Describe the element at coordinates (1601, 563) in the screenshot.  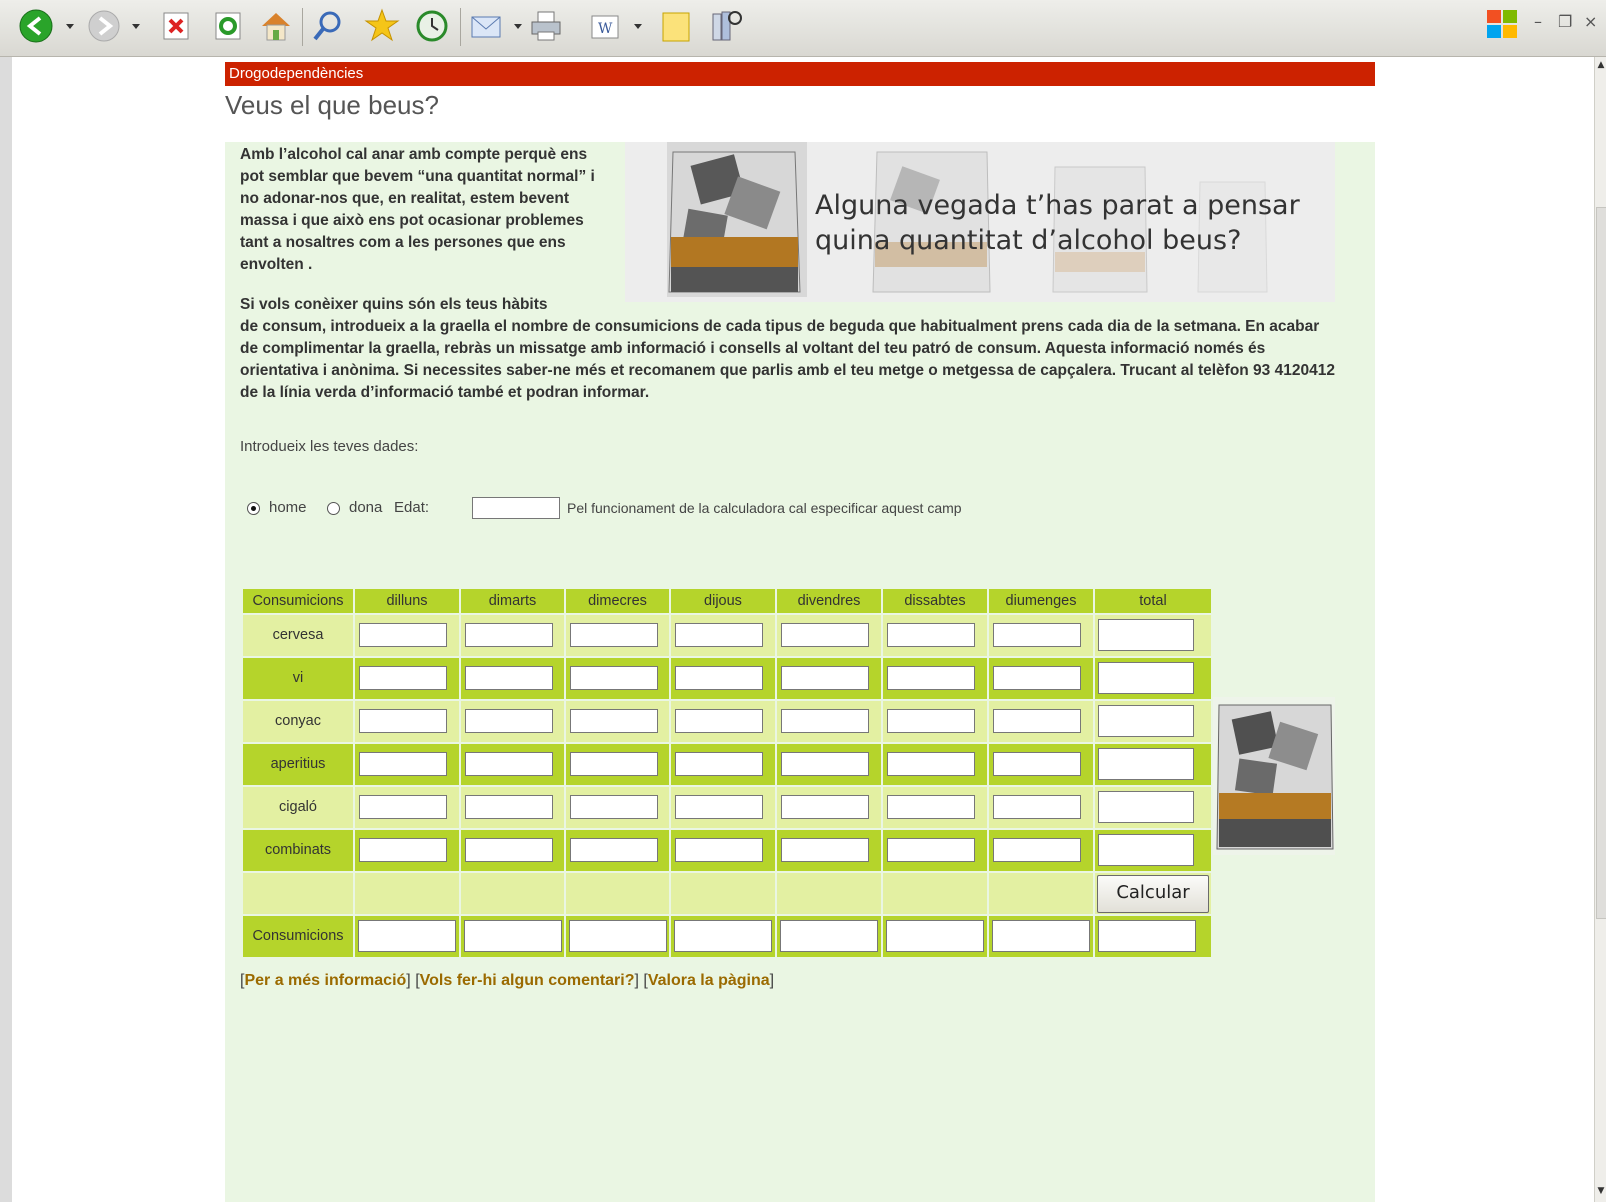
I see `scroll-thumb` at that location.